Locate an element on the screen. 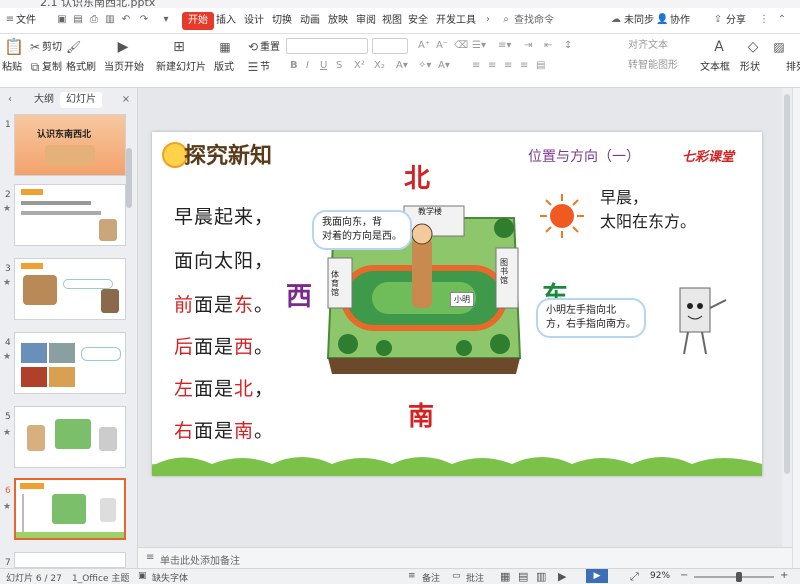  reset-button: 重置 is located at coordinates (270, 48).